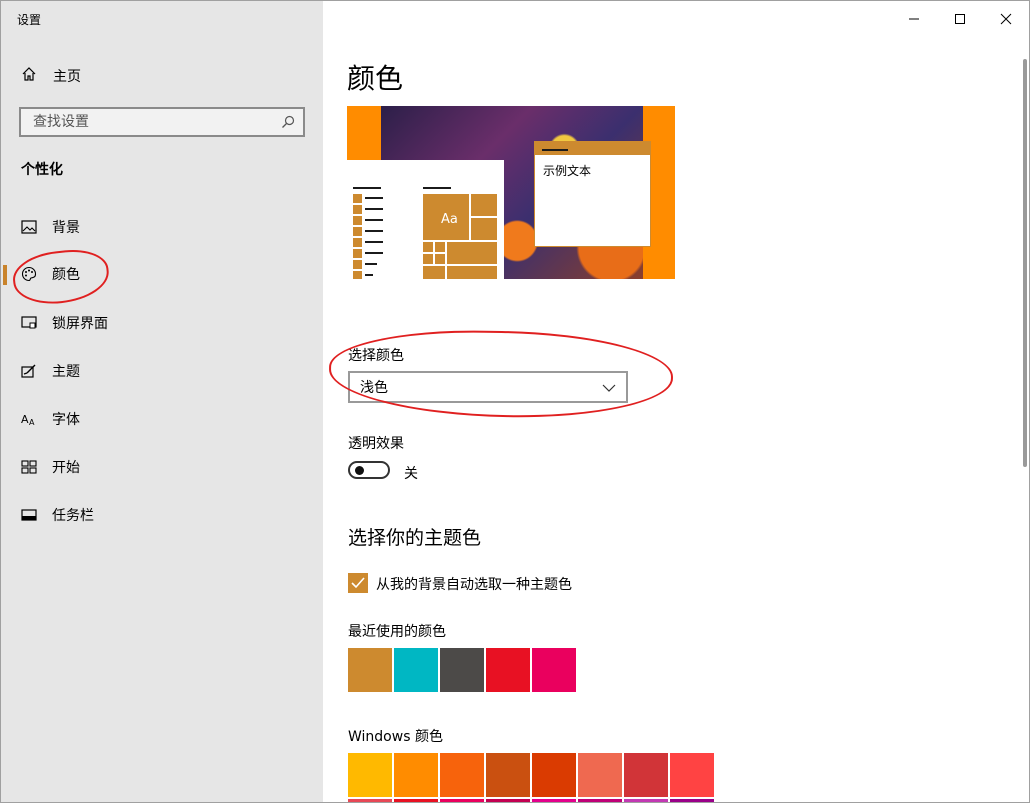  I want to click on preview-sample-window: 示例文本, so click(592, 194).